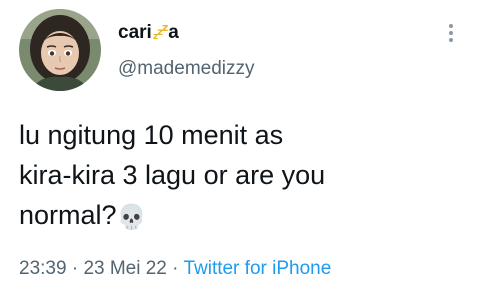  Describe the element at coordinates (164, 27) in the screenshot. I see `zzz-letter: z` at that location.